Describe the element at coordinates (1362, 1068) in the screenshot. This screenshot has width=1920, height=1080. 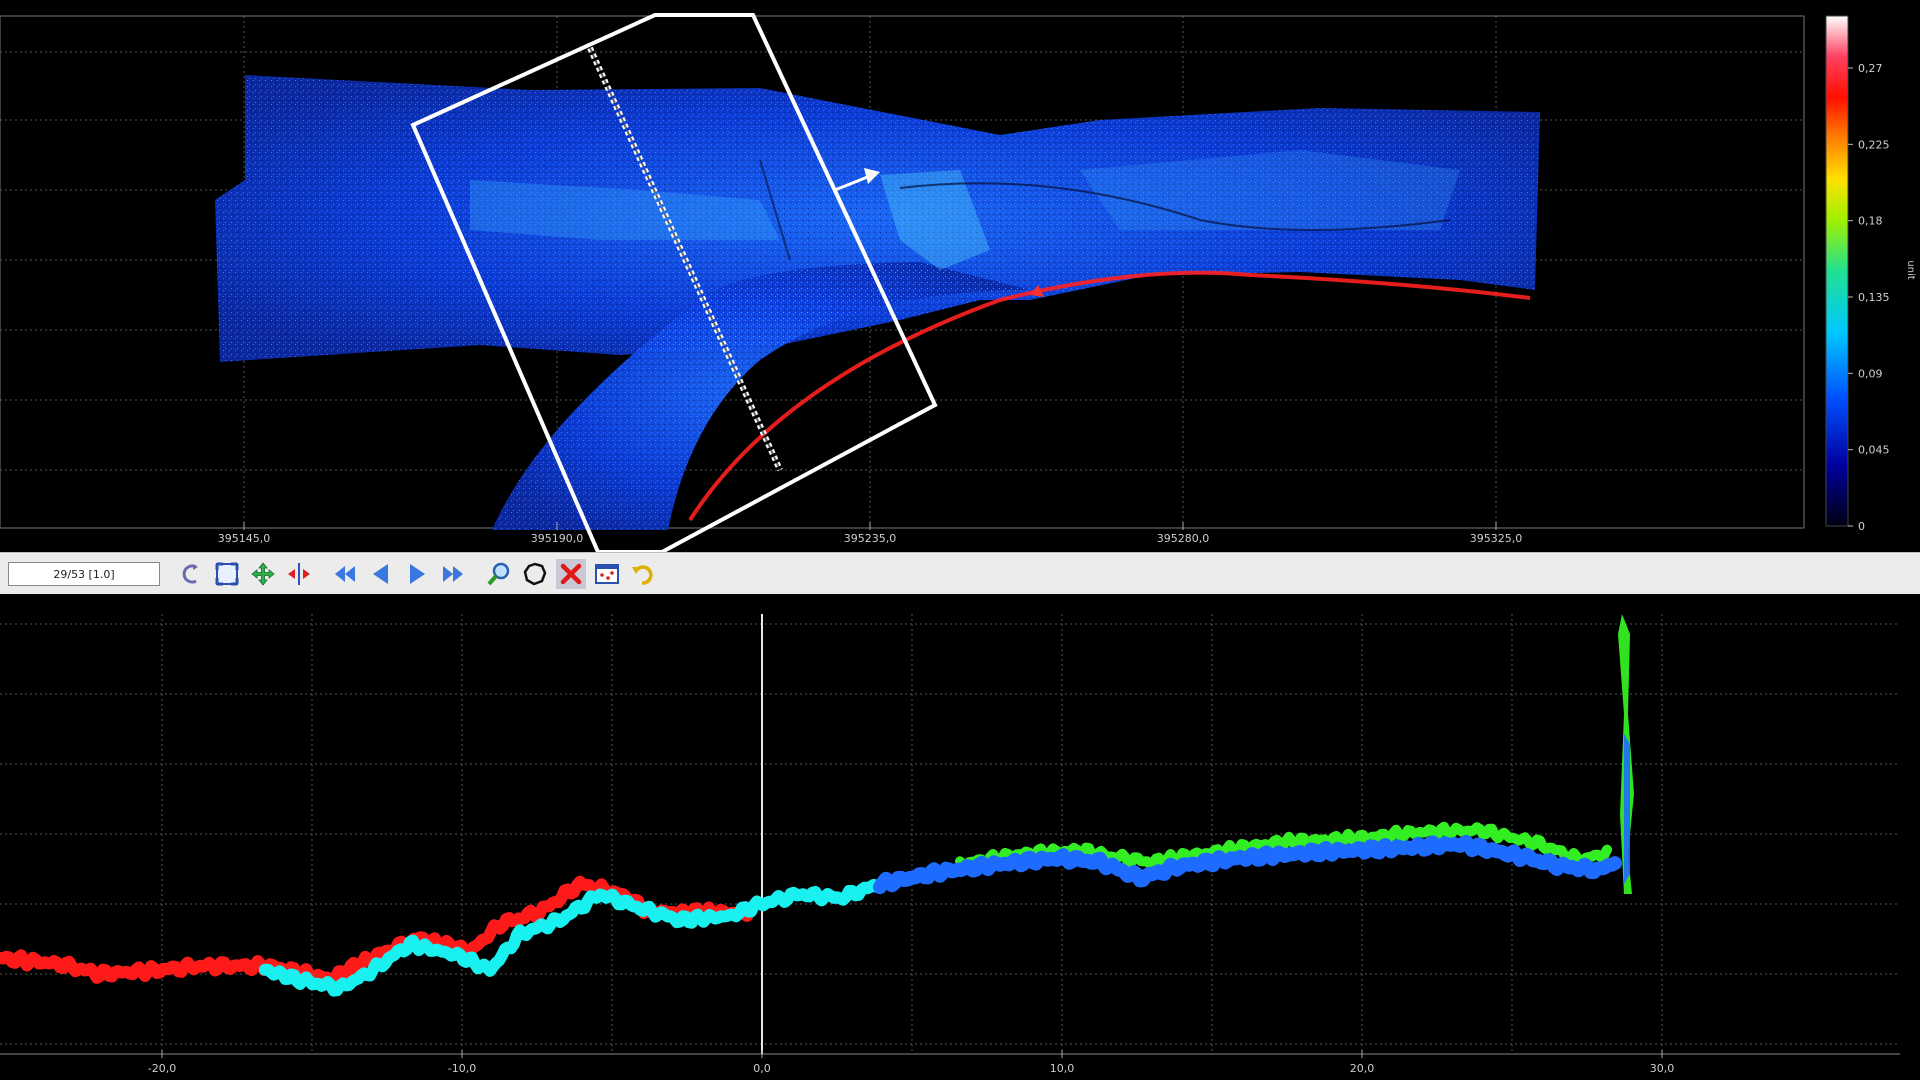
I see `profile-x-tick-label: 20,0` at that location.